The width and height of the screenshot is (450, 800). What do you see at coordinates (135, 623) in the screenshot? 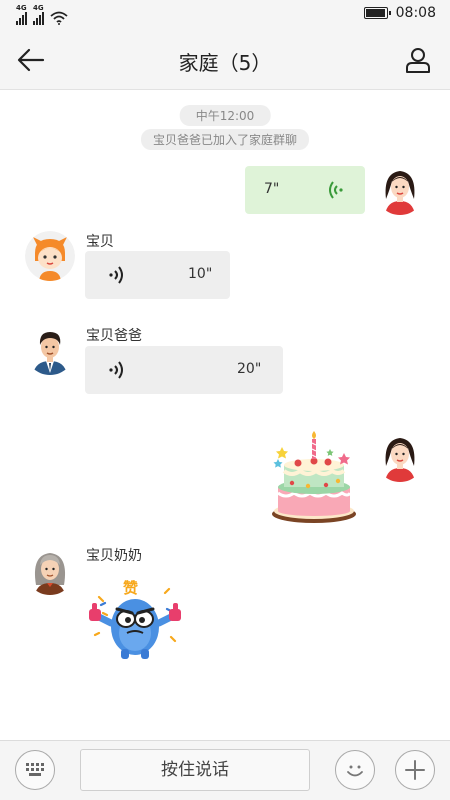
I see `monster-icon` at bounding box center [135, 623].